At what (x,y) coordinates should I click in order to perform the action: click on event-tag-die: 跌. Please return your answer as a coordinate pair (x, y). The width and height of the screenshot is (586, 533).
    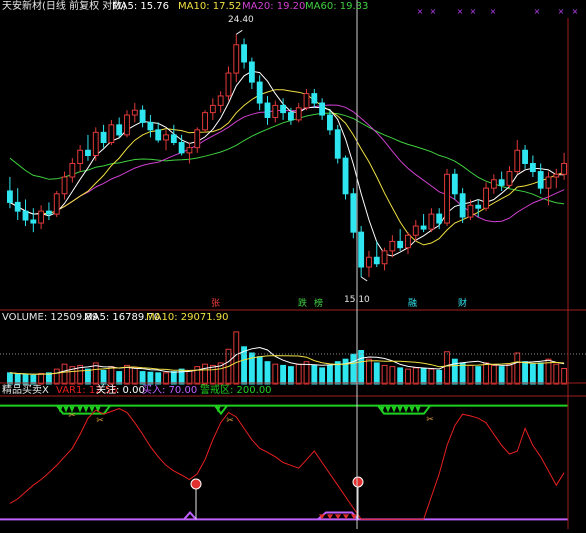
    Looking at the image, I should click on (302, 304).